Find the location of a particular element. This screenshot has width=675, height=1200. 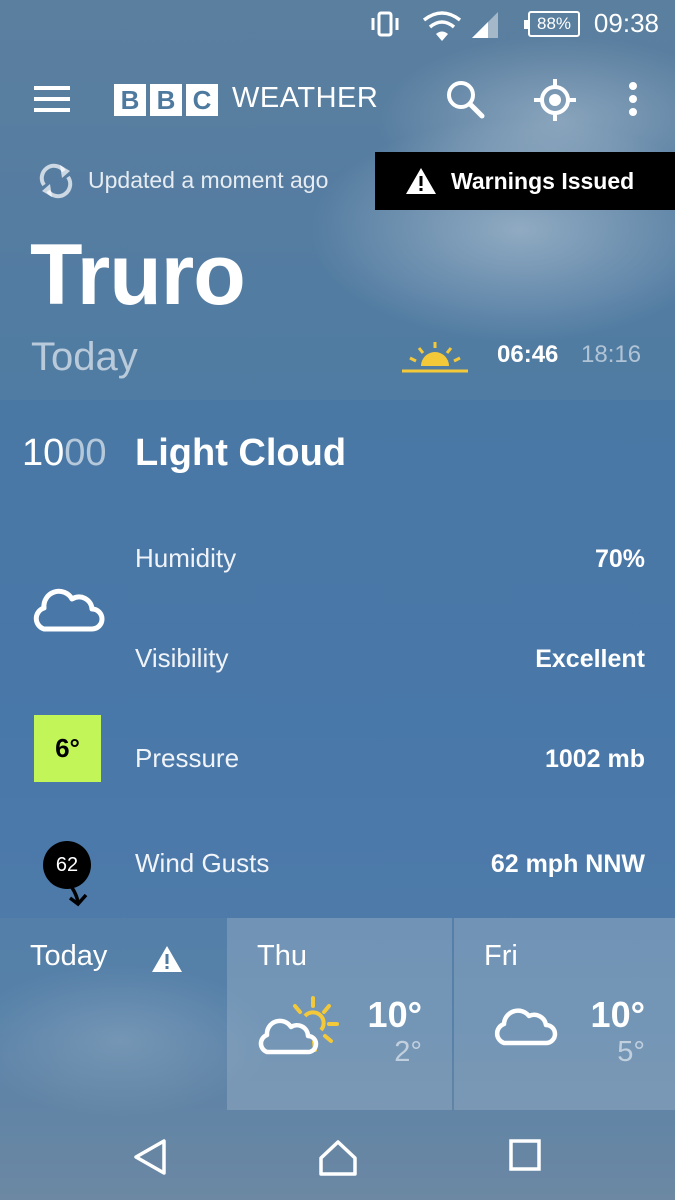

temperature-badge: 6° is located at coordinates (67, 748).